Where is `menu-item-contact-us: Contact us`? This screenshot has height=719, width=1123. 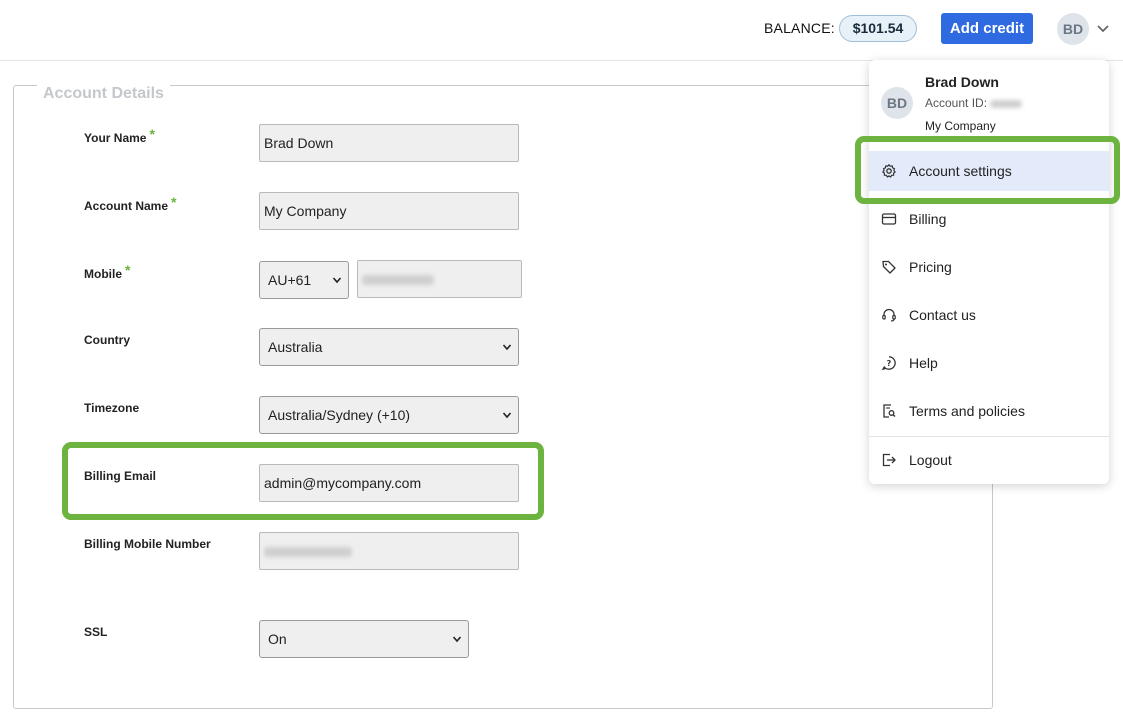 menu-item-contact-us: Contact us is located at coordinates (989, 315).